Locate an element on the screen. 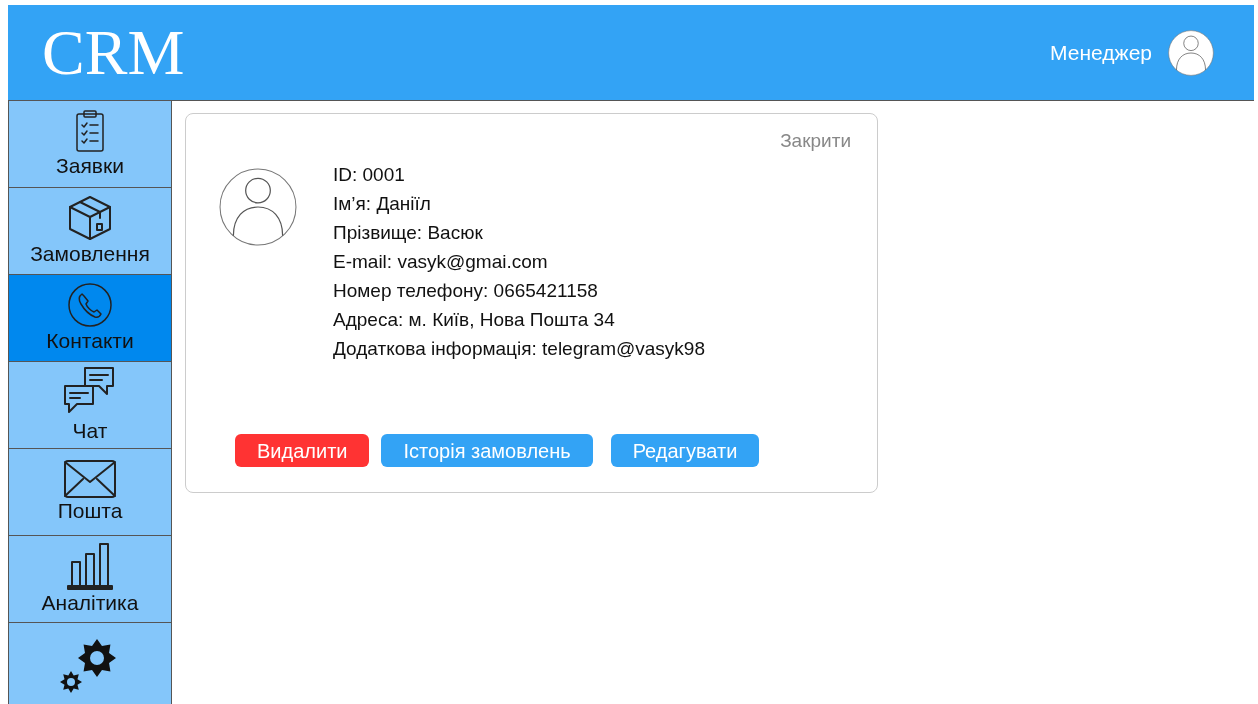 This screenshot has width=1258, height=704. contact-field: E-mail: vasyk@gmai.com is located at coordinates (519, 261).